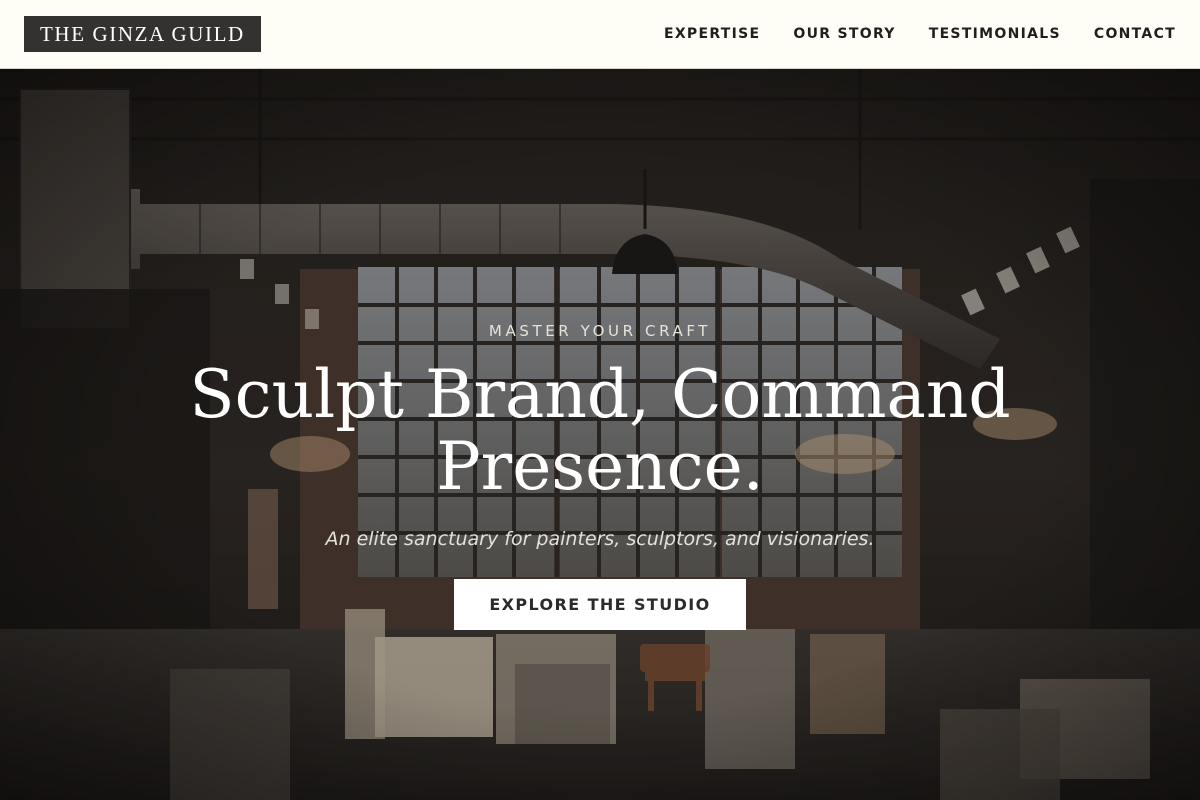 The width and height of the screenshot is (1200, 800). Describe the element at coordinates (142, 34) in the screenshot. I see `site-logo: THE GINZA GUILD` at that location.